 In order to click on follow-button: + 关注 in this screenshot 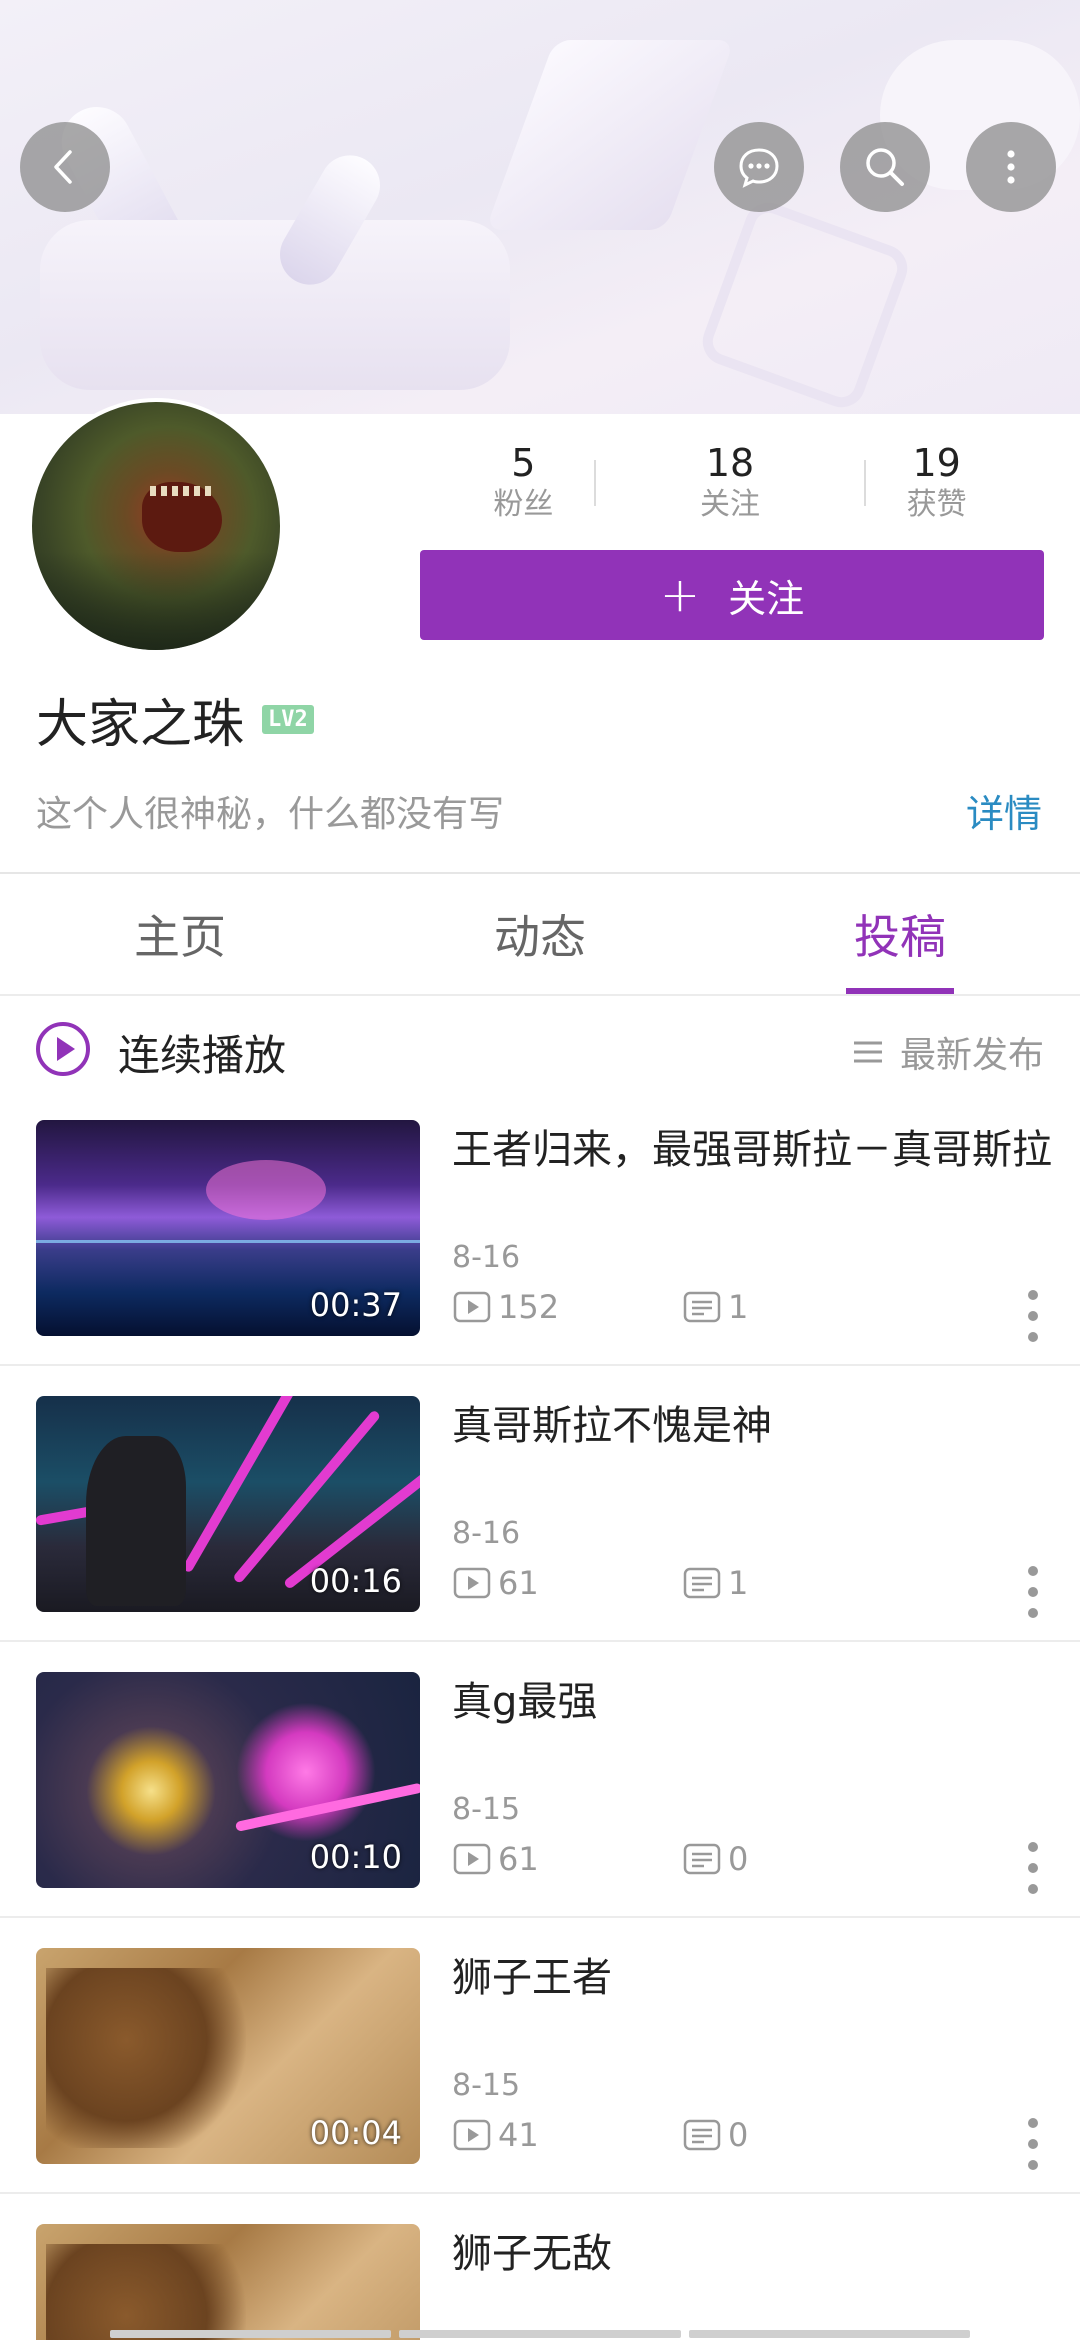, I will do `click(732, 595)`.